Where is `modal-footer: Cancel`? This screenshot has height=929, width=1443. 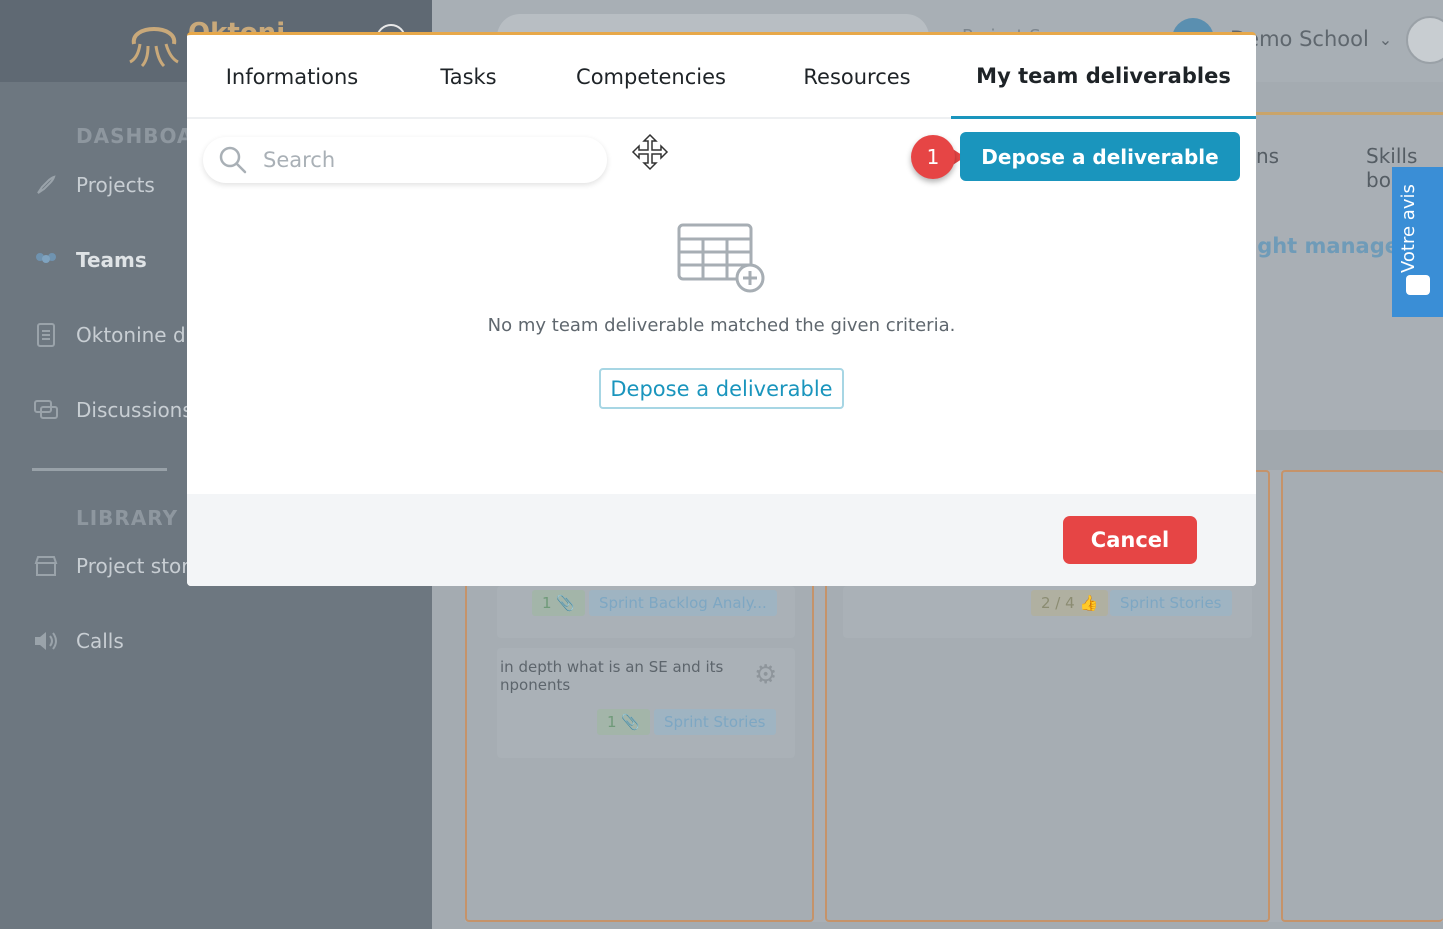 modal-footer: Cancel is located at coordinates (721, 540).